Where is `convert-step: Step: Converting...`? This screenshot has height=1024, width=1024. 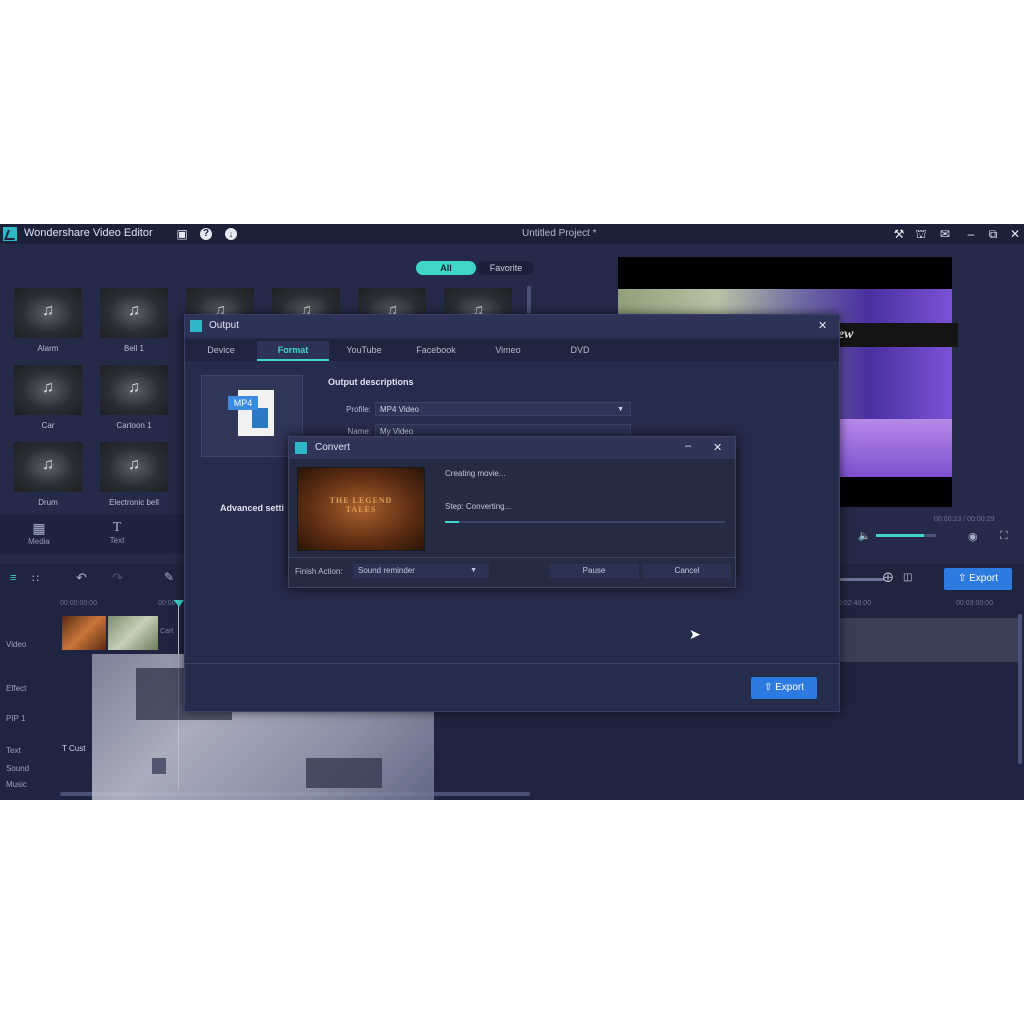 convert-step: Step: Converting... is located at coordinates (478, 506).